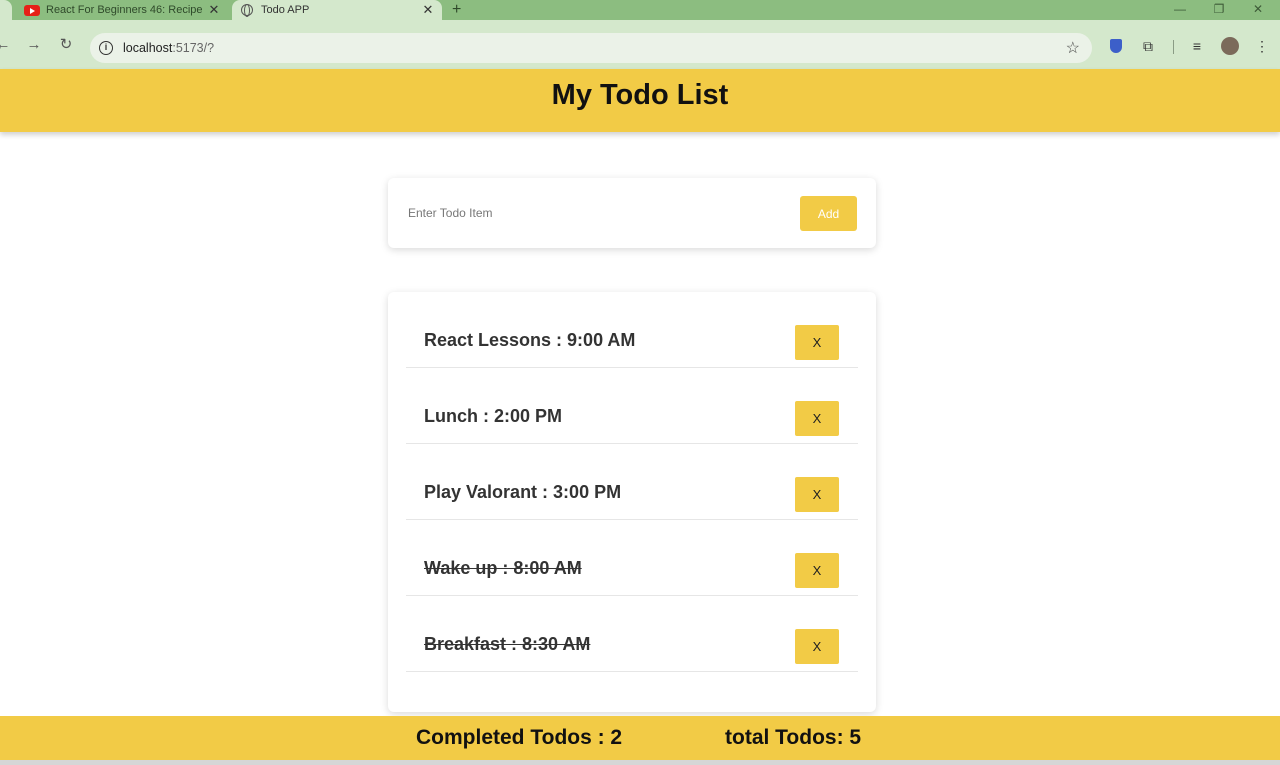 This screenshot has height=765, width=1280. I want to click on app-footer: Completed Todos : 2 total Todos: 5, so click(640, 738).